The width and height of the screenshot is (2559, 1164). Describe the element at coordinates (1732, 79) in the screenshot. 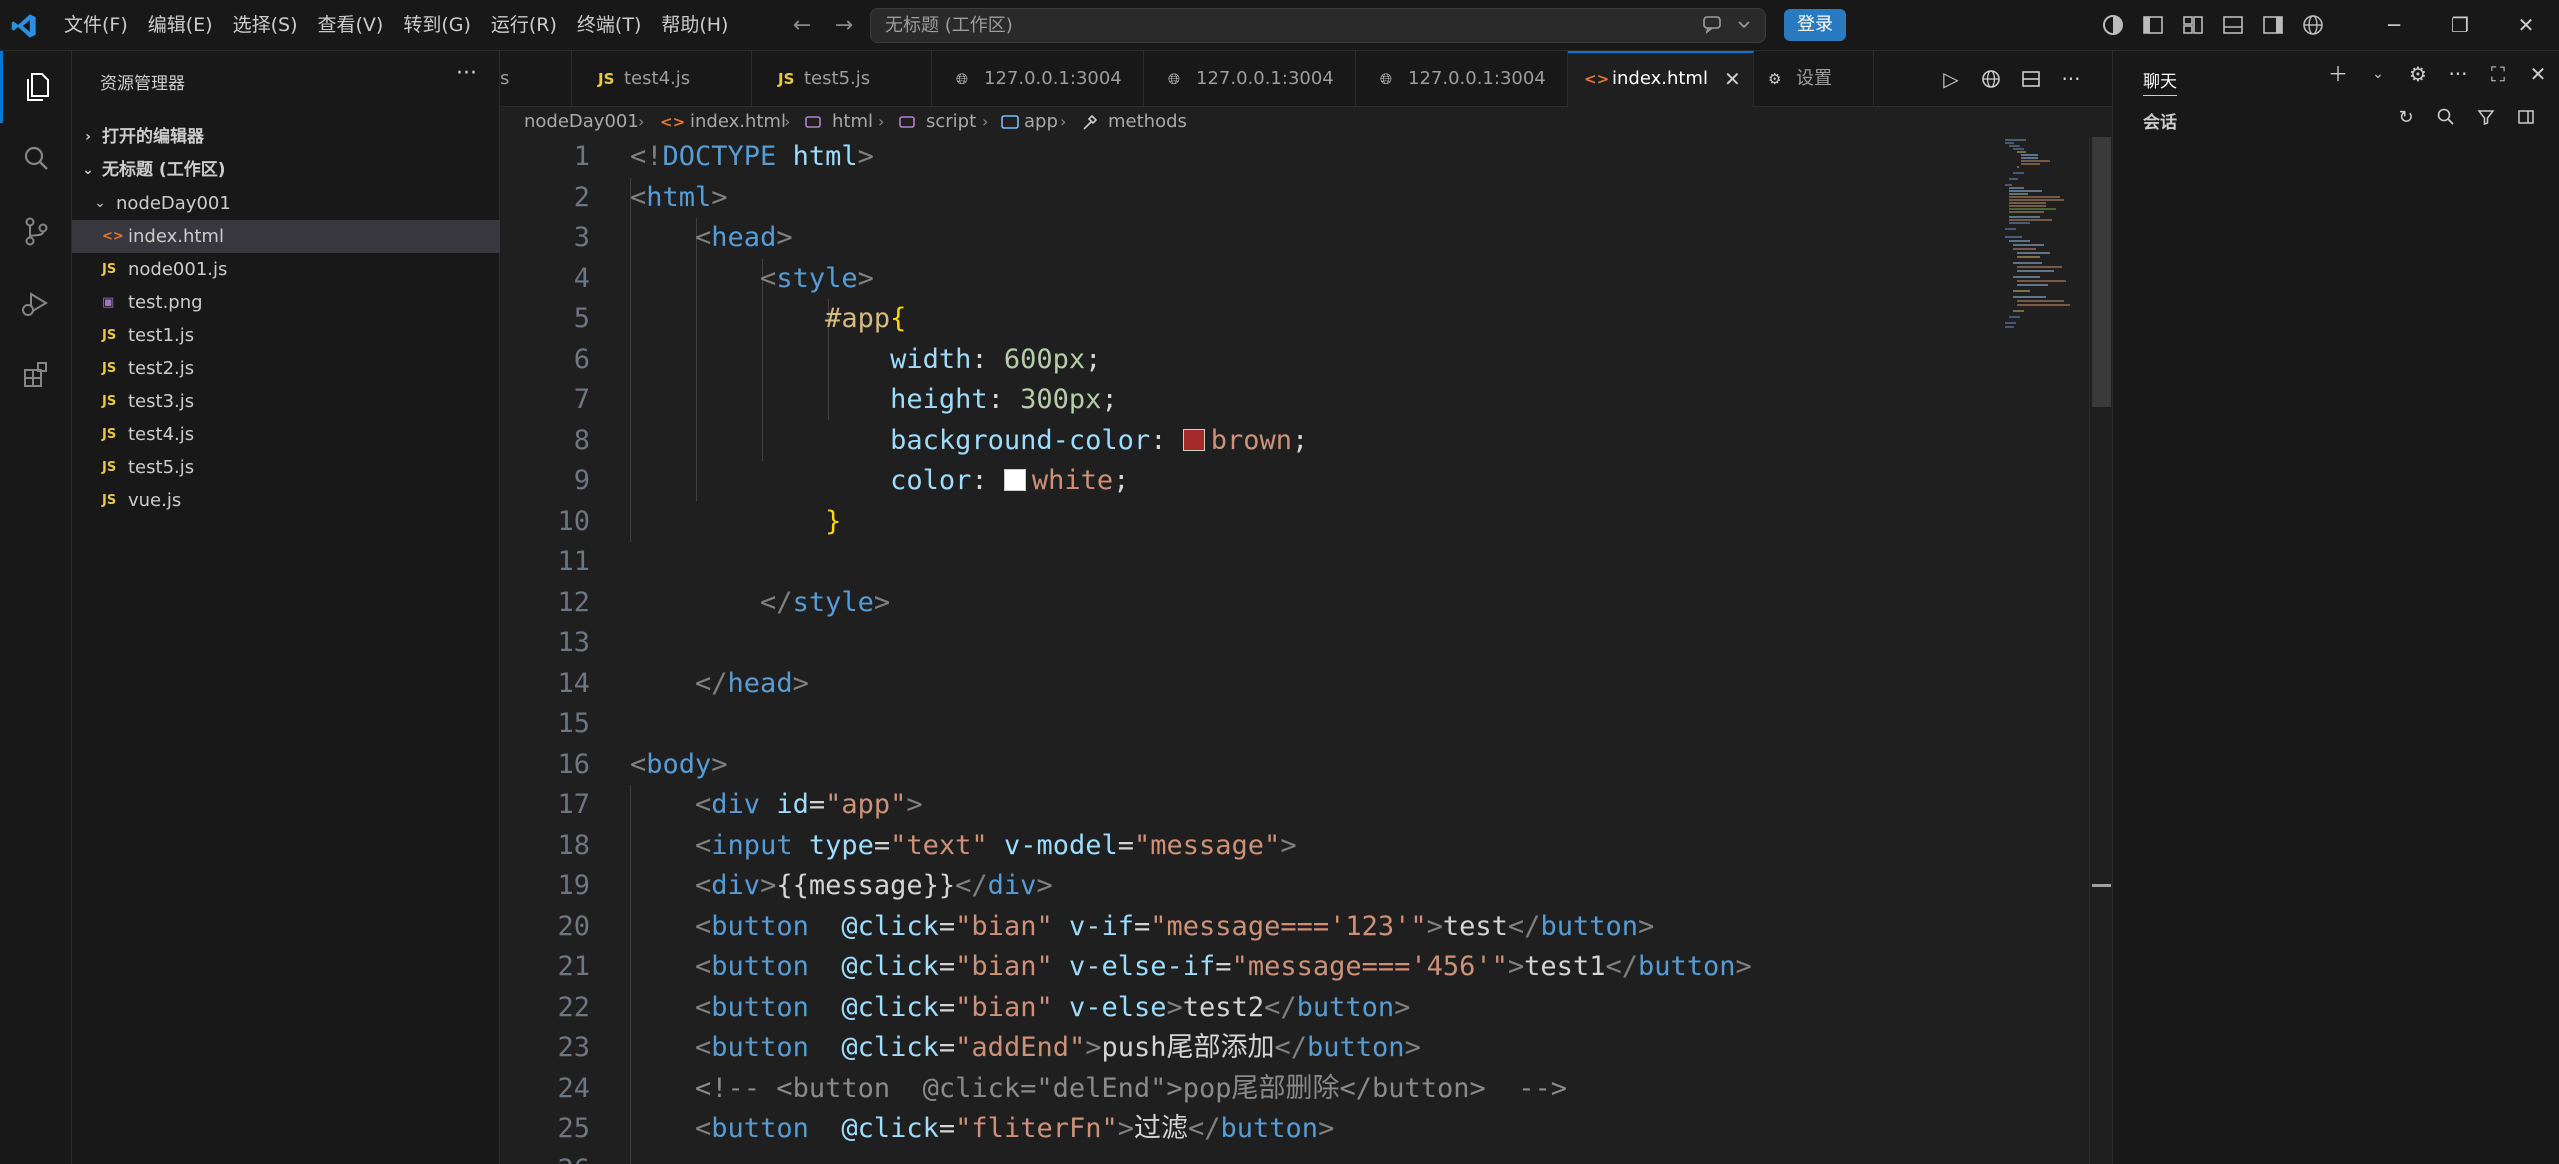

I see `close-tab-icon: ✕` at that location.